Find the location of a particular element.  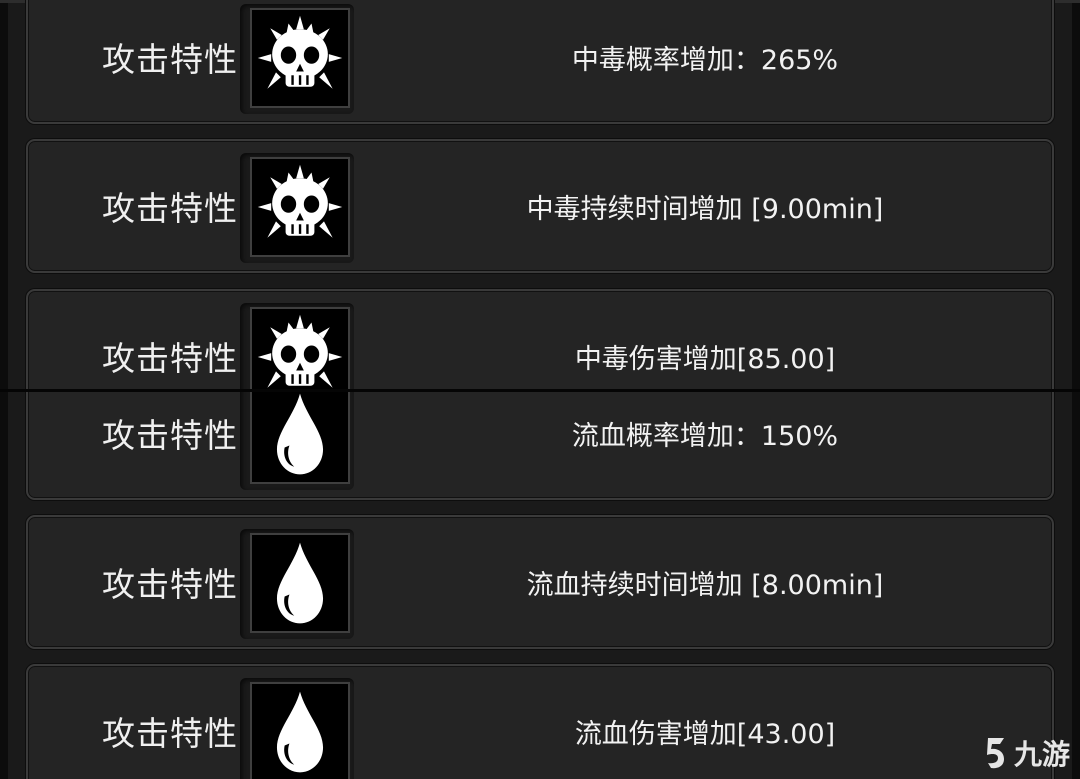

attribute-value: 中毒概率增加：265% is located at coordinates (705, 60).